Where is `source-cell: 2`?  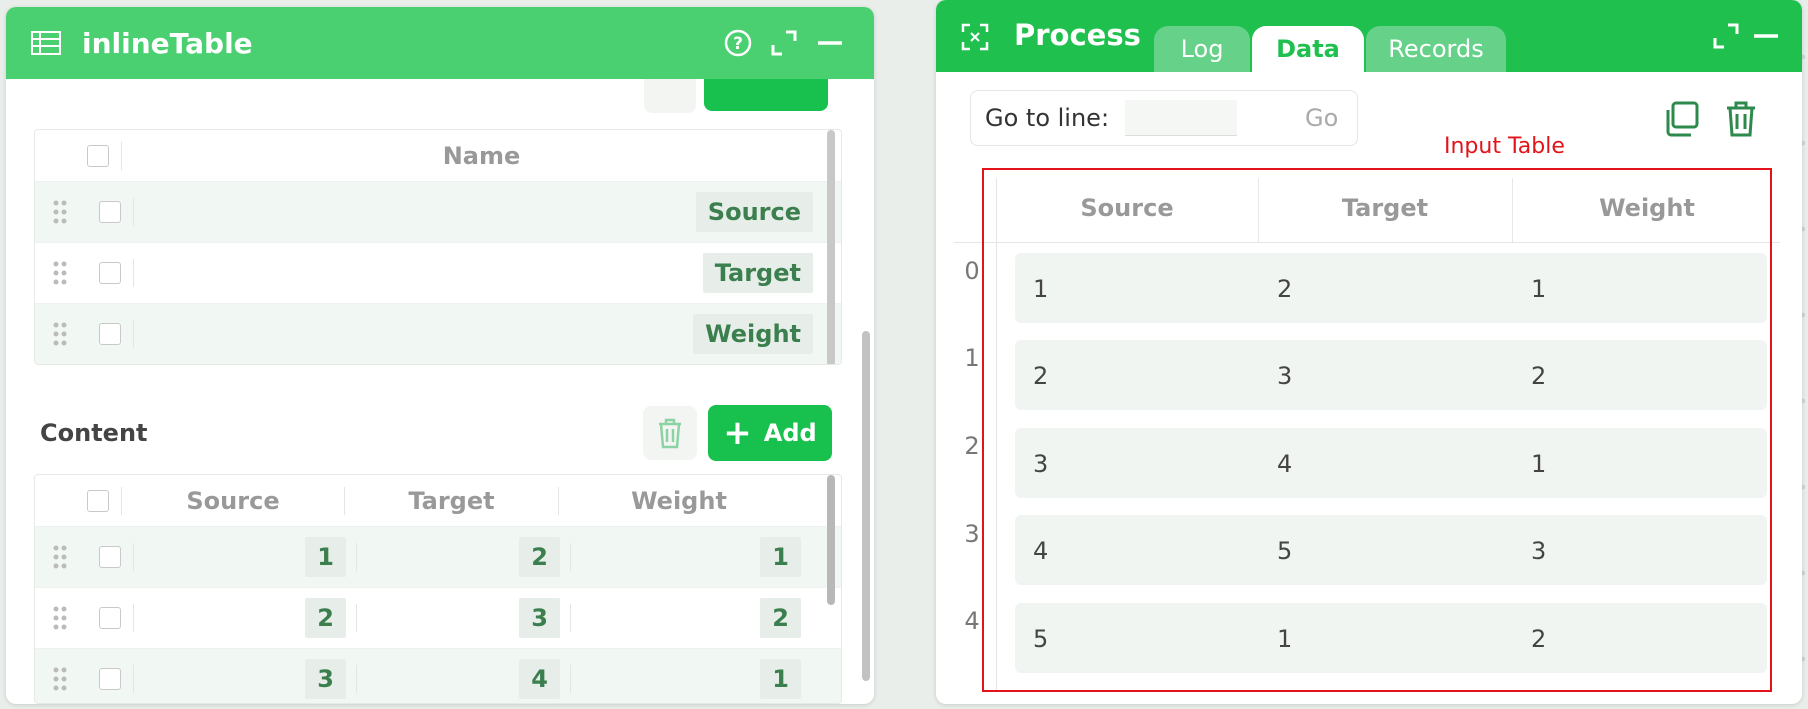 source-cell: 2 is located at coordinates (325, 618).